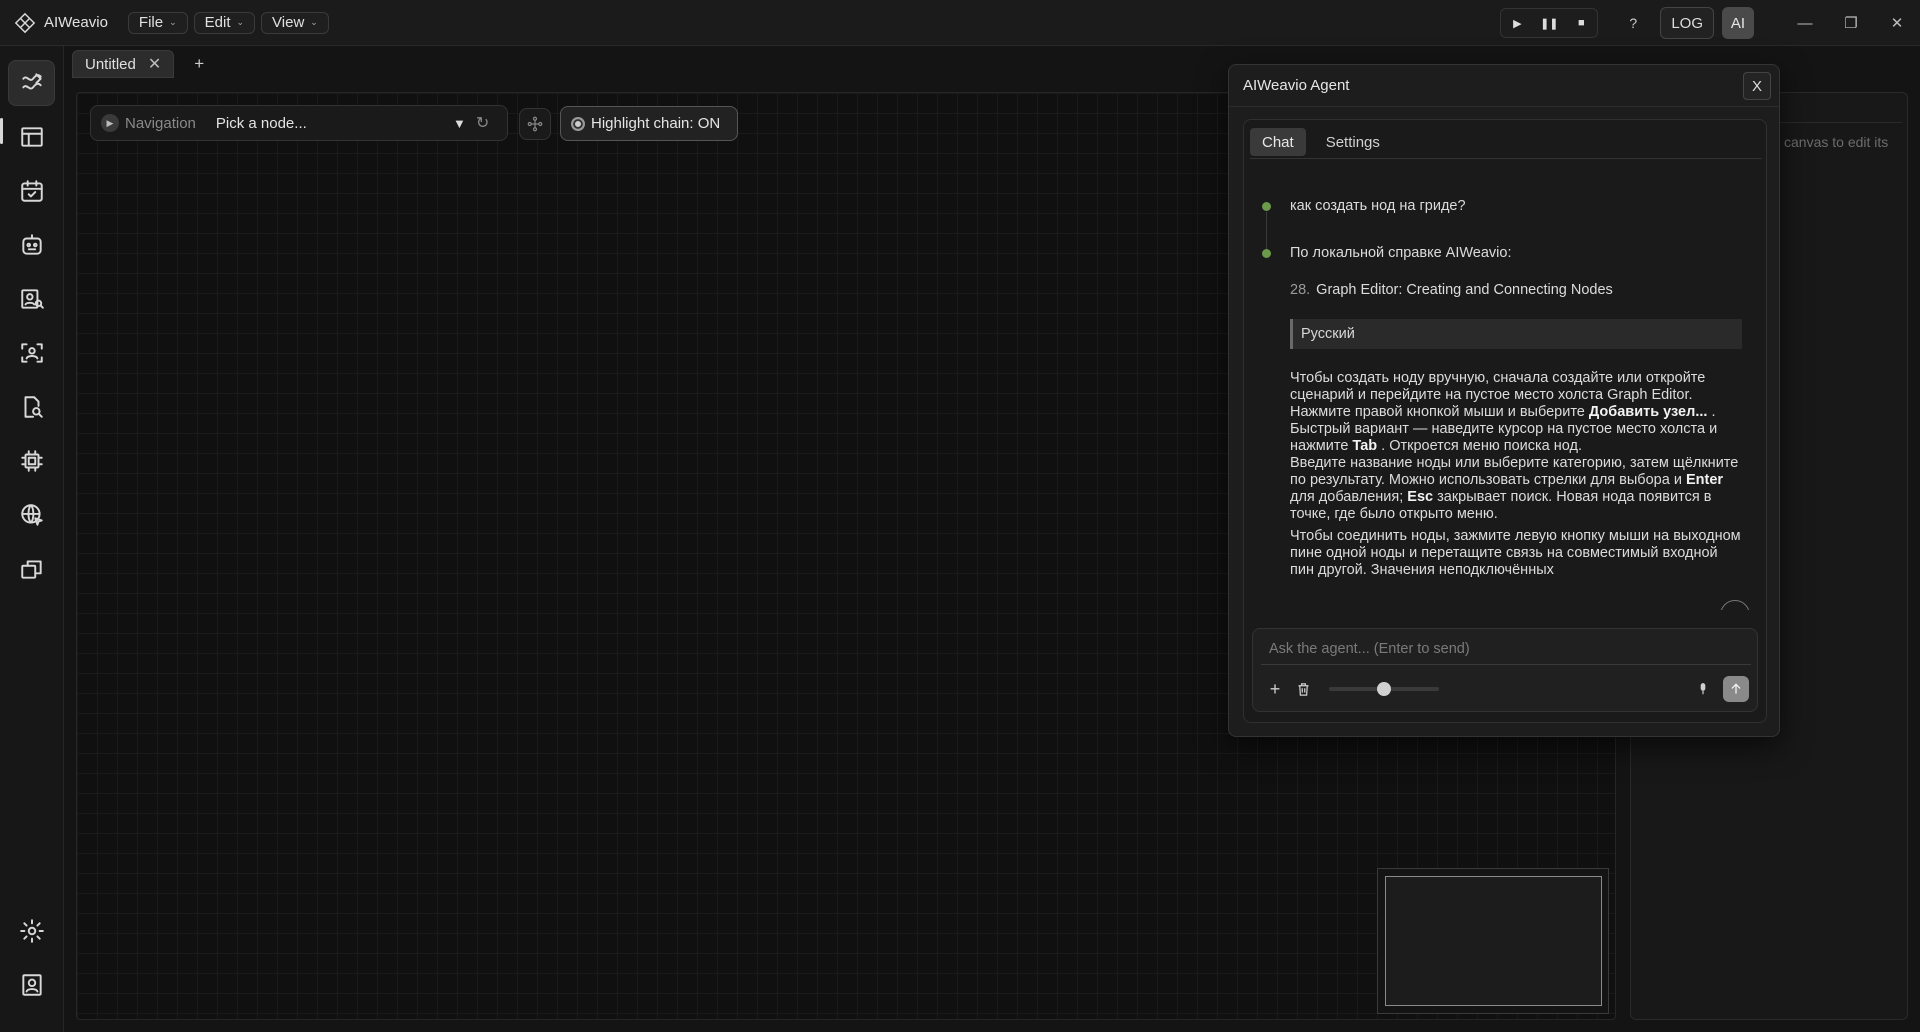 This screenshot has height=1032, width=1920. I want to click on chain-button, so click(535, 124).